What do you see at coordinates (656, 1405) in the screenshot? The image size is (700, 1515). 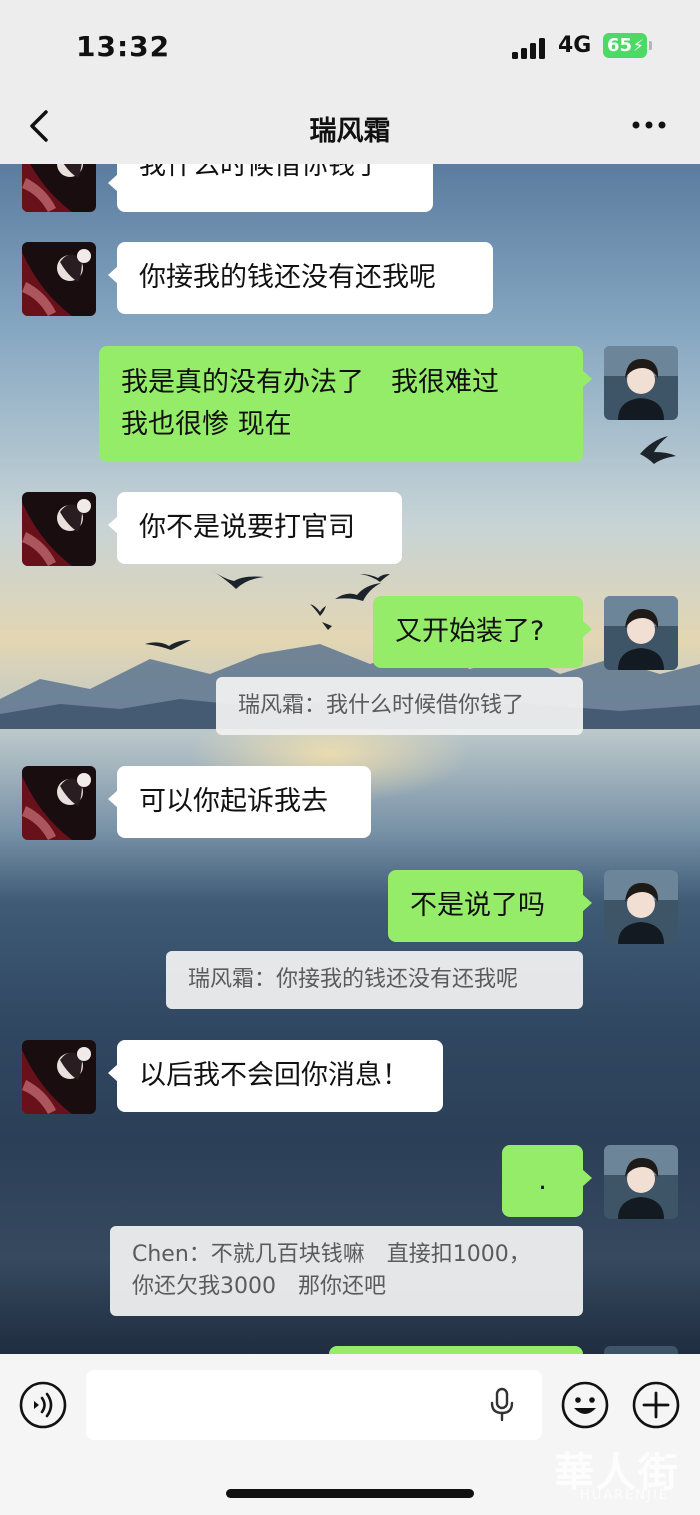 I see `plus-icon` at bounding box center [656, 1405].